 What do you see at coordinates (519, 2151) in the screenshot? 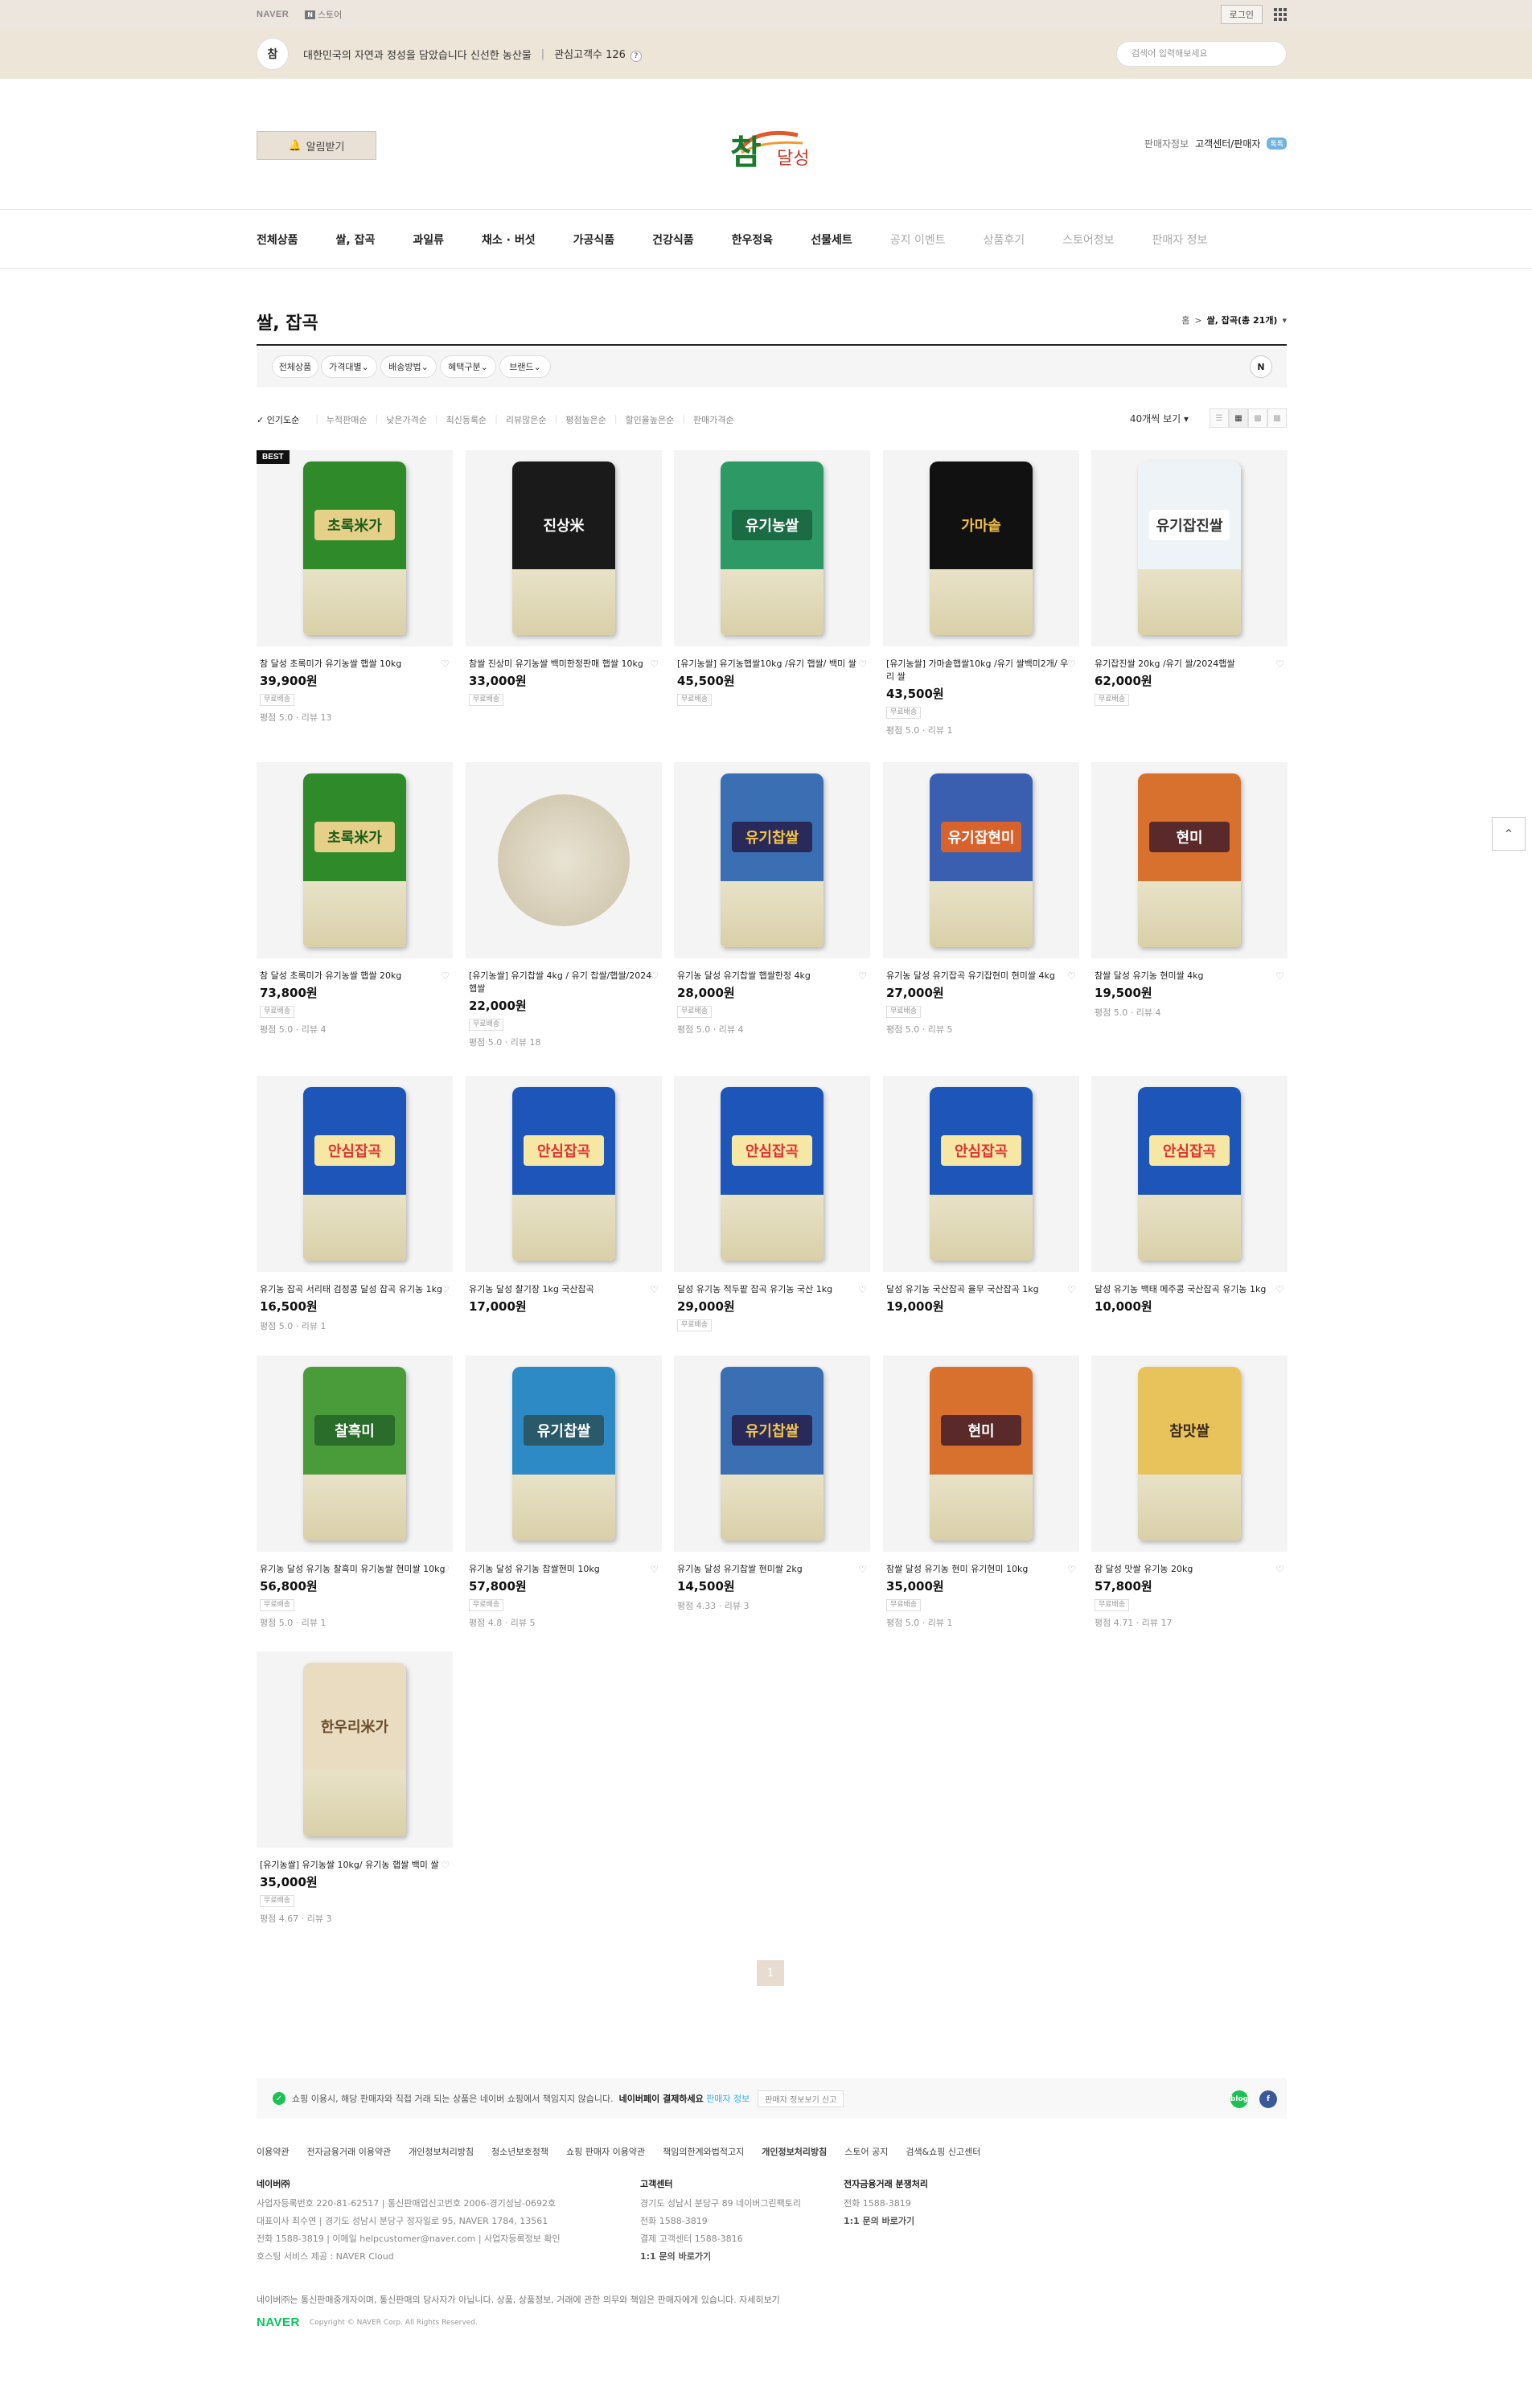
I see `footer-link: 청소년보호정책` at bounding box center [519, 2151].